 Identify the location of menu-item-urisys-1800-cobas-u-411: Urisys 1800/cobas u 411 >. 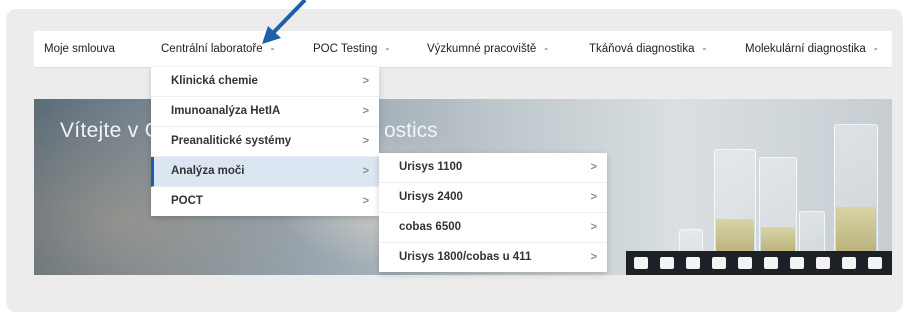
(493, 257).